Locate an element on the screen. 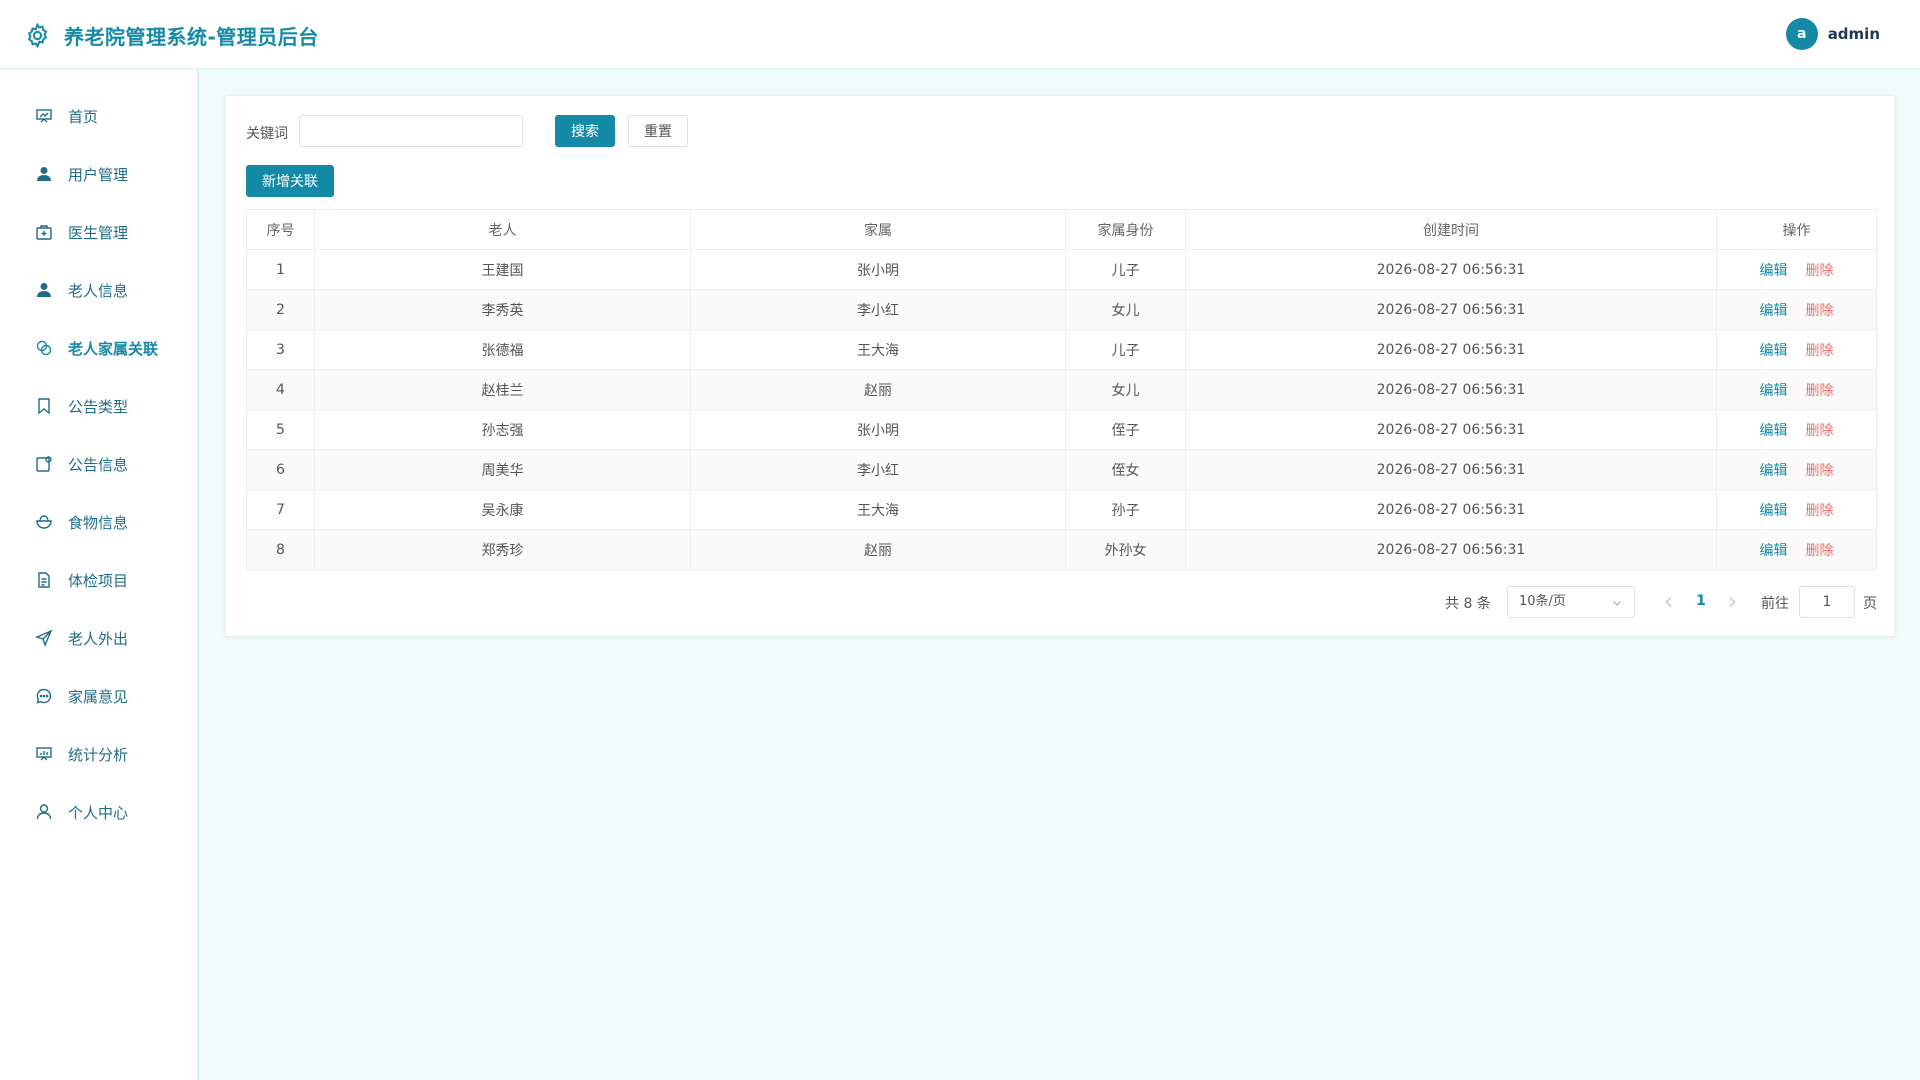 The image size is (1920, 1080). goto-label: 前往 is located at coordinates (1775, 604).